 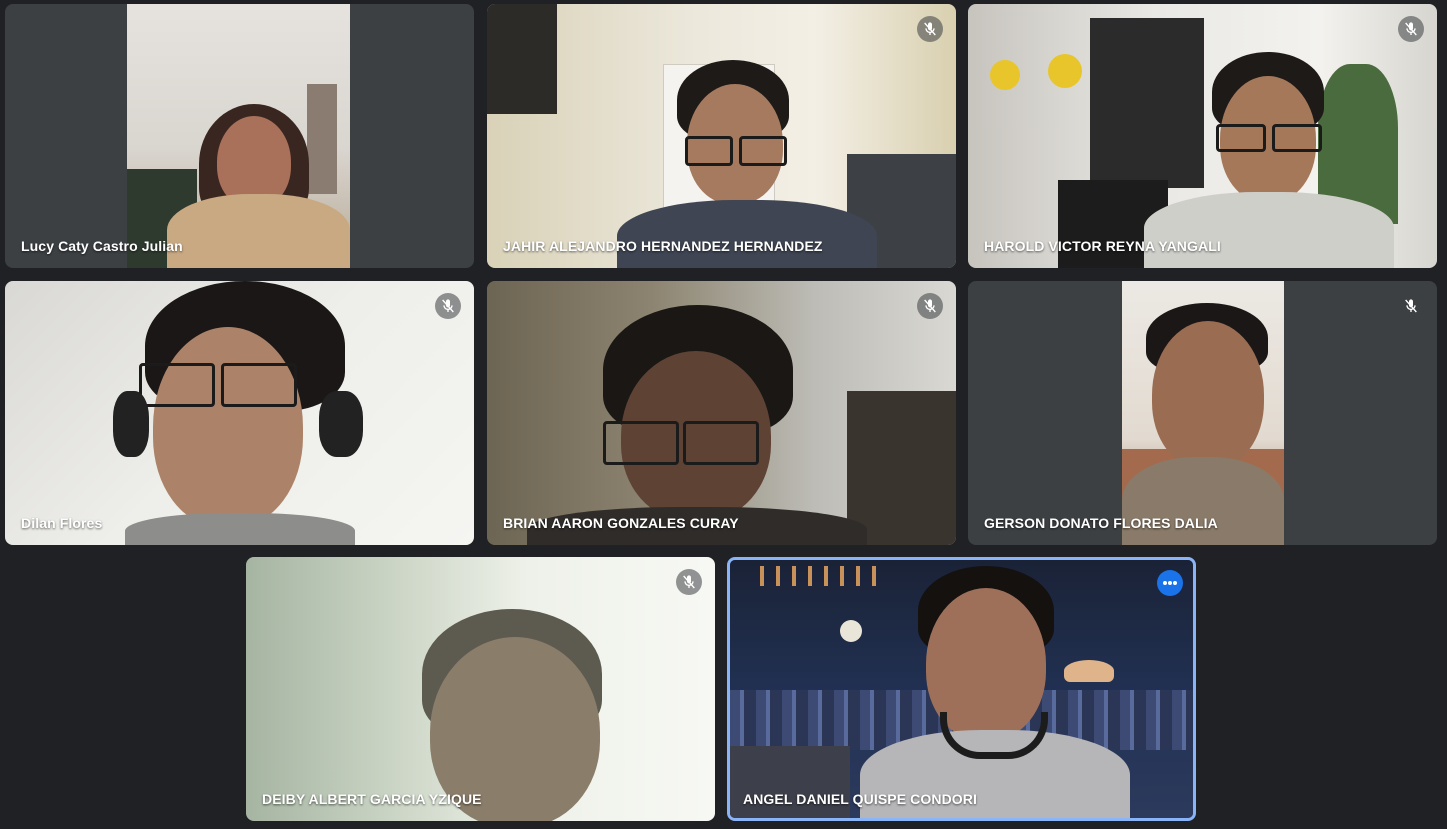 I want to click on participant-name: JAHIR ALEJANDRO HERNANDEZ HERNANDEZ, so click(x=663, y=246).